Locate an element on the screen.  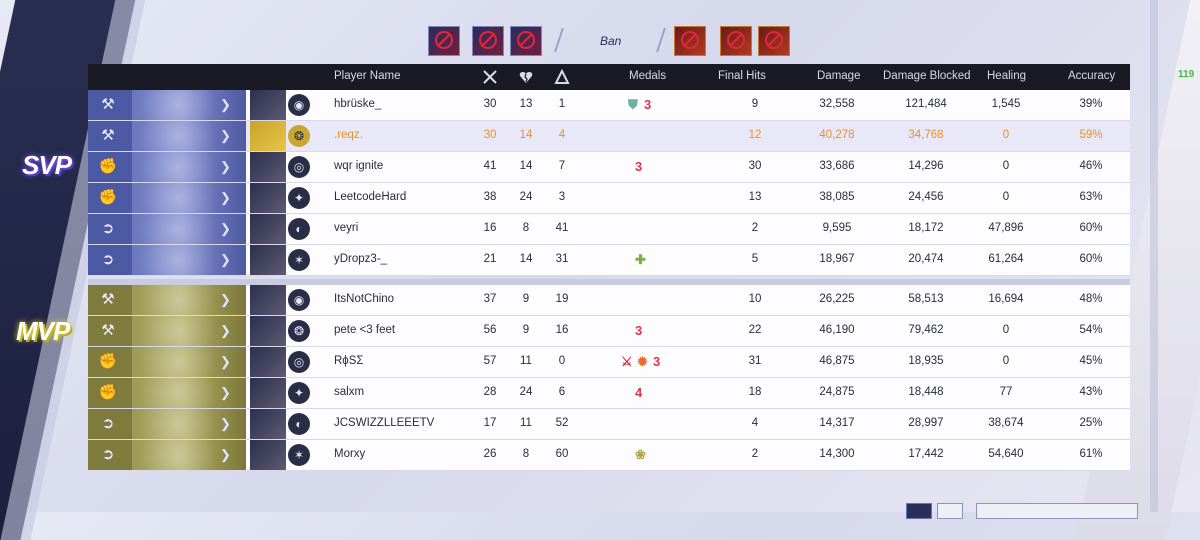
player-row: ⚒ ❯ ❂ .reqz. 30 14 4 12 40,278 34,768 0 59% is located at coordinates (609, 136).